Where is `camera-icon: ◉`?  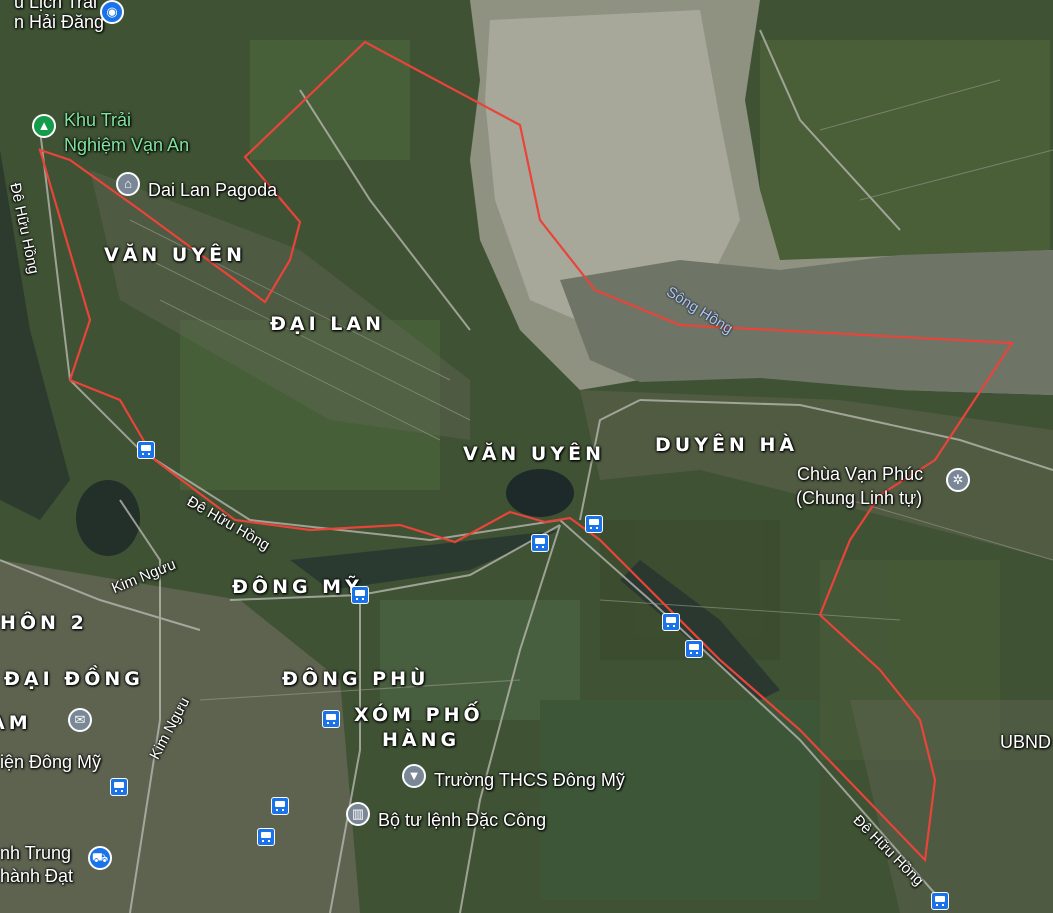 camera-icon: ◉ is located at coordinates (112, 12).